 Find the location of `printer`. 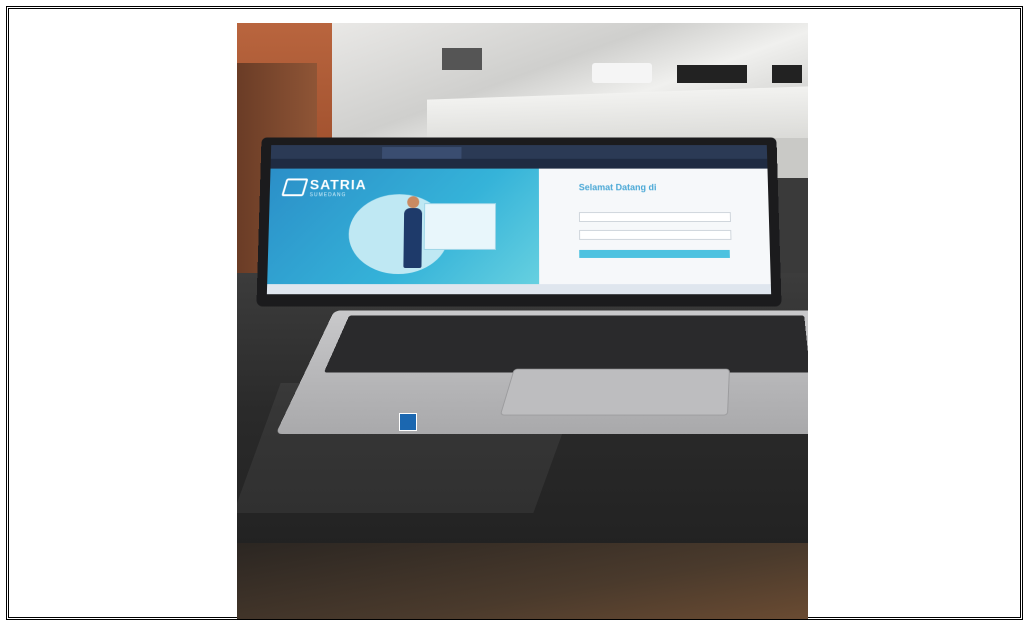

printer is located at coordinates (622, 73).